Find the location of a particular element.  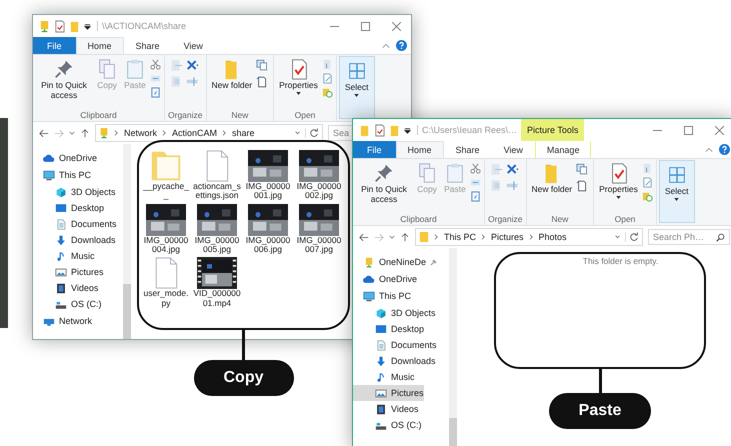

breadcrumb: Pictures is located at coordinates (507, 237).